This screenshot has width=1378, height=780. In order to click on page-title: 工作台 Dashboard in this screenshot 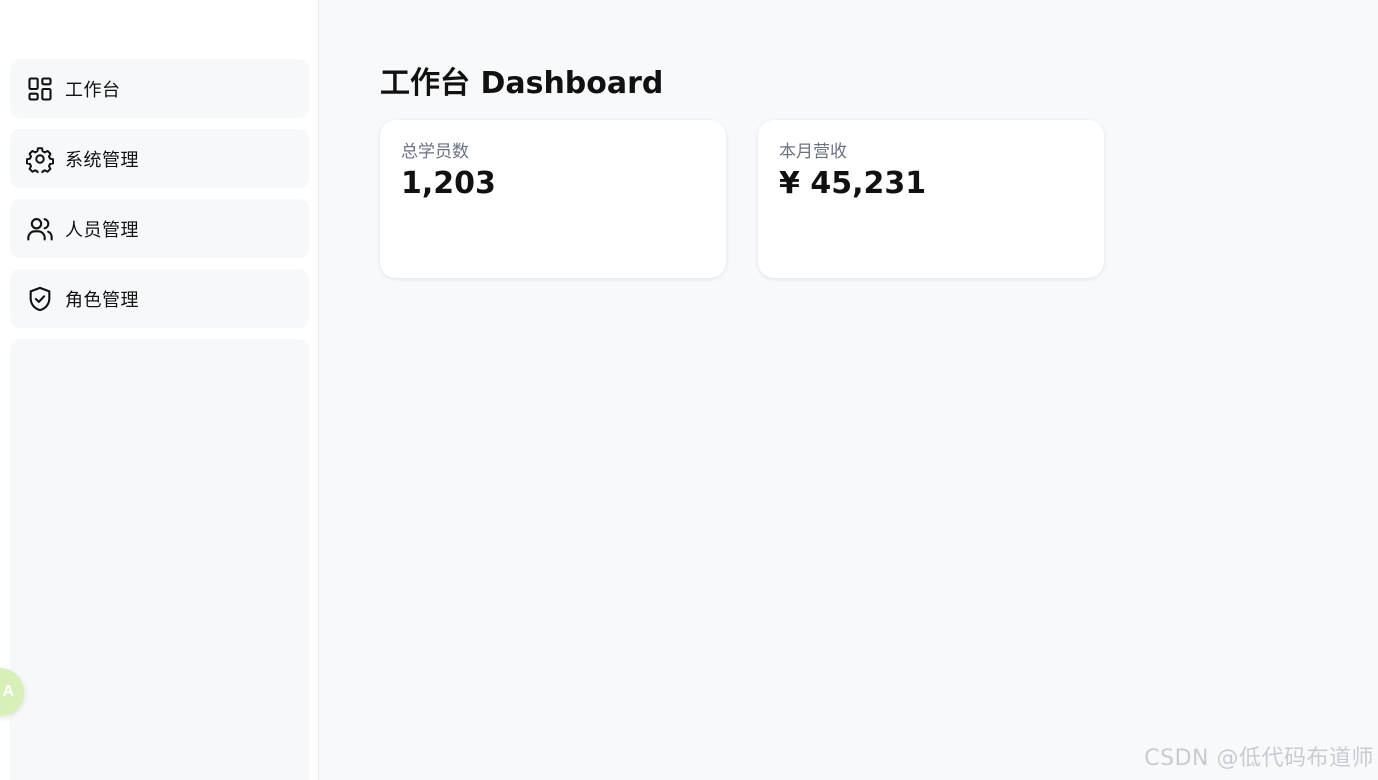, I will do `click(522, 83)`.